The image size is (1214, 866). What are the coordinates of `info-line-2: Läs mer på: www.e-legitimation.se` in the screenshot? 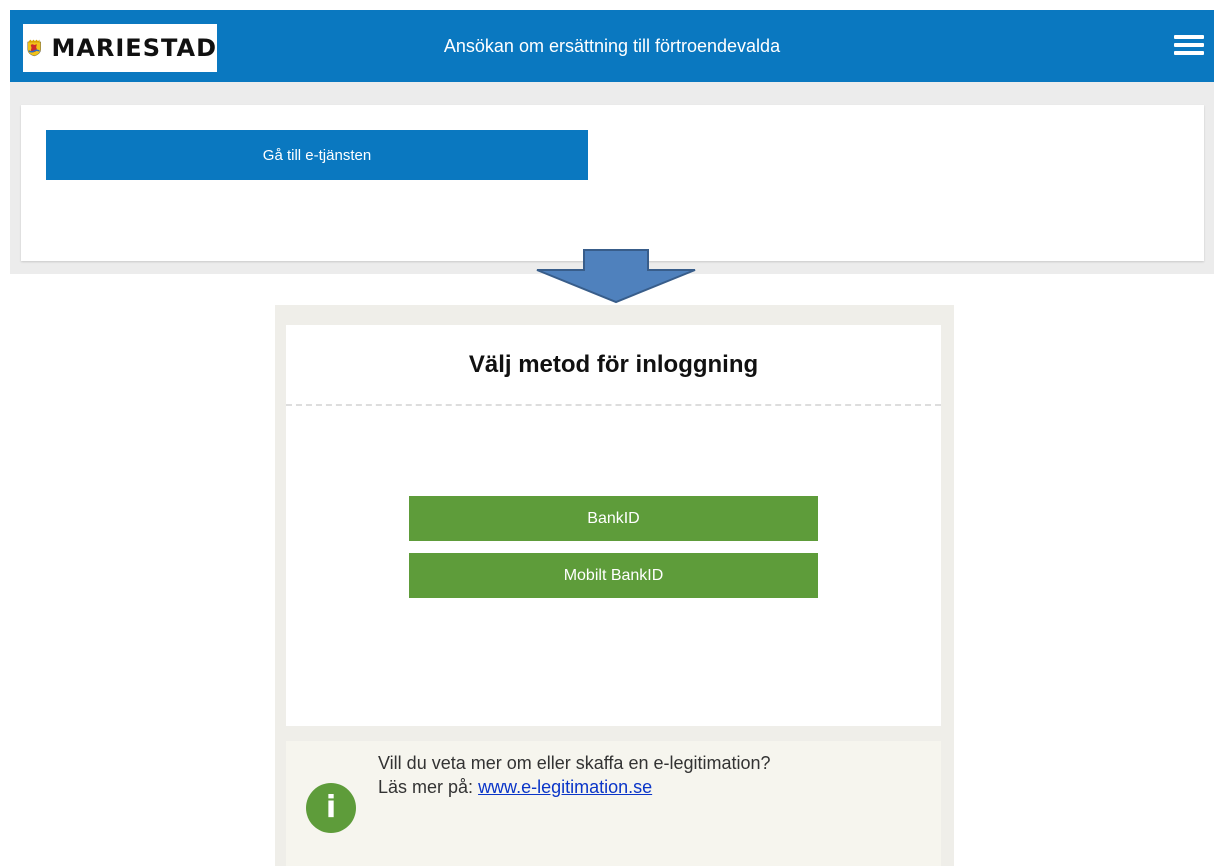 It's located at (574, 787).